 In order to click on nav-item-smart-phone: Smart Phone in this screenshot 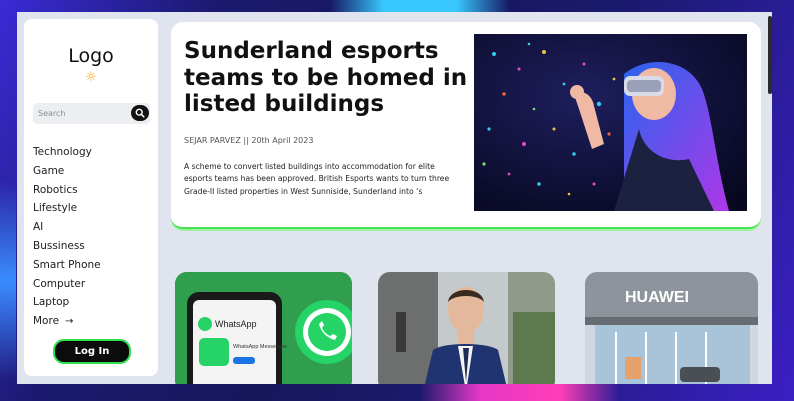, I will do `click(67, 265)`.